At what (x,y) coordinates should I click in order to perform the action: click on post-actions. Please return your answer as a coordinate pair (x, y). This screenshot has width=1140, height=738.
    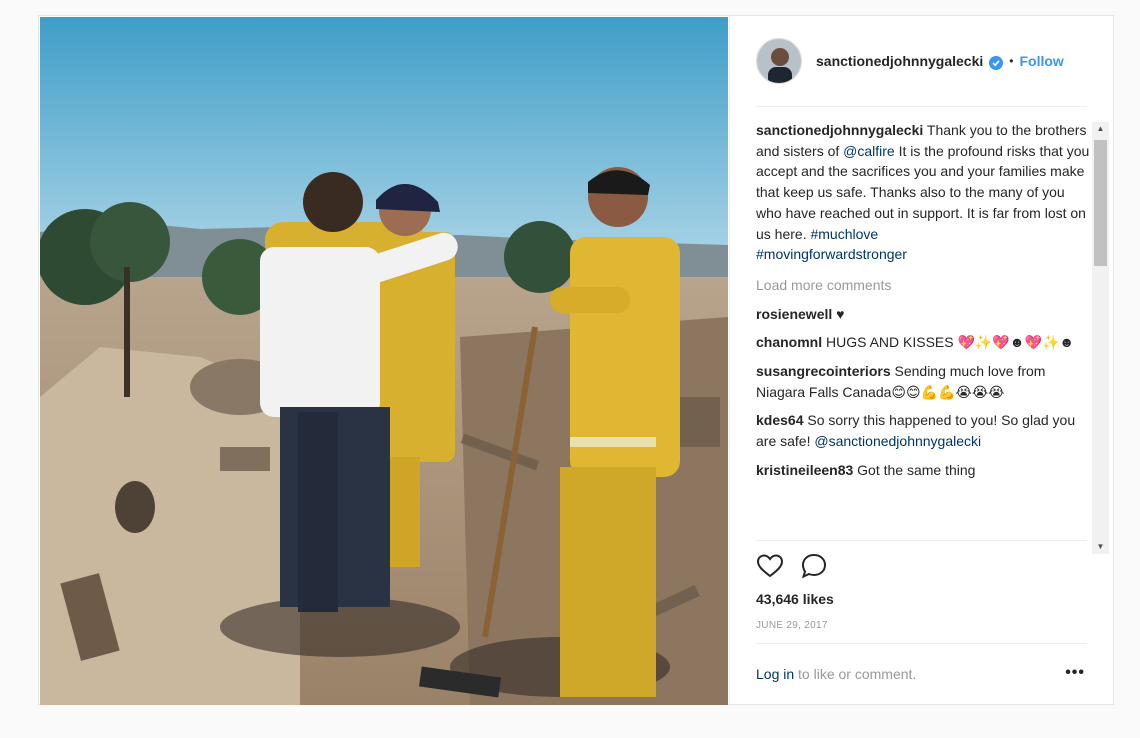
    Looking at the image, I should click on (792, 566).